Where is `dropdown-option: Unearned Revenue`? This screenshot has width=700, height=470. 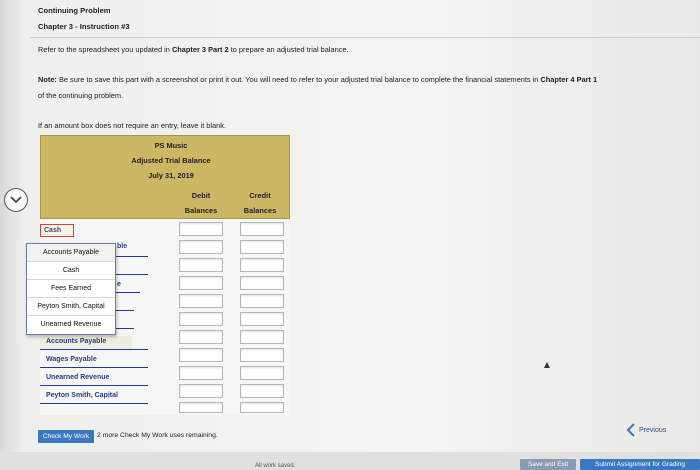 dropdown-option: Unearned Revenue is located at coordinates (71, 325).